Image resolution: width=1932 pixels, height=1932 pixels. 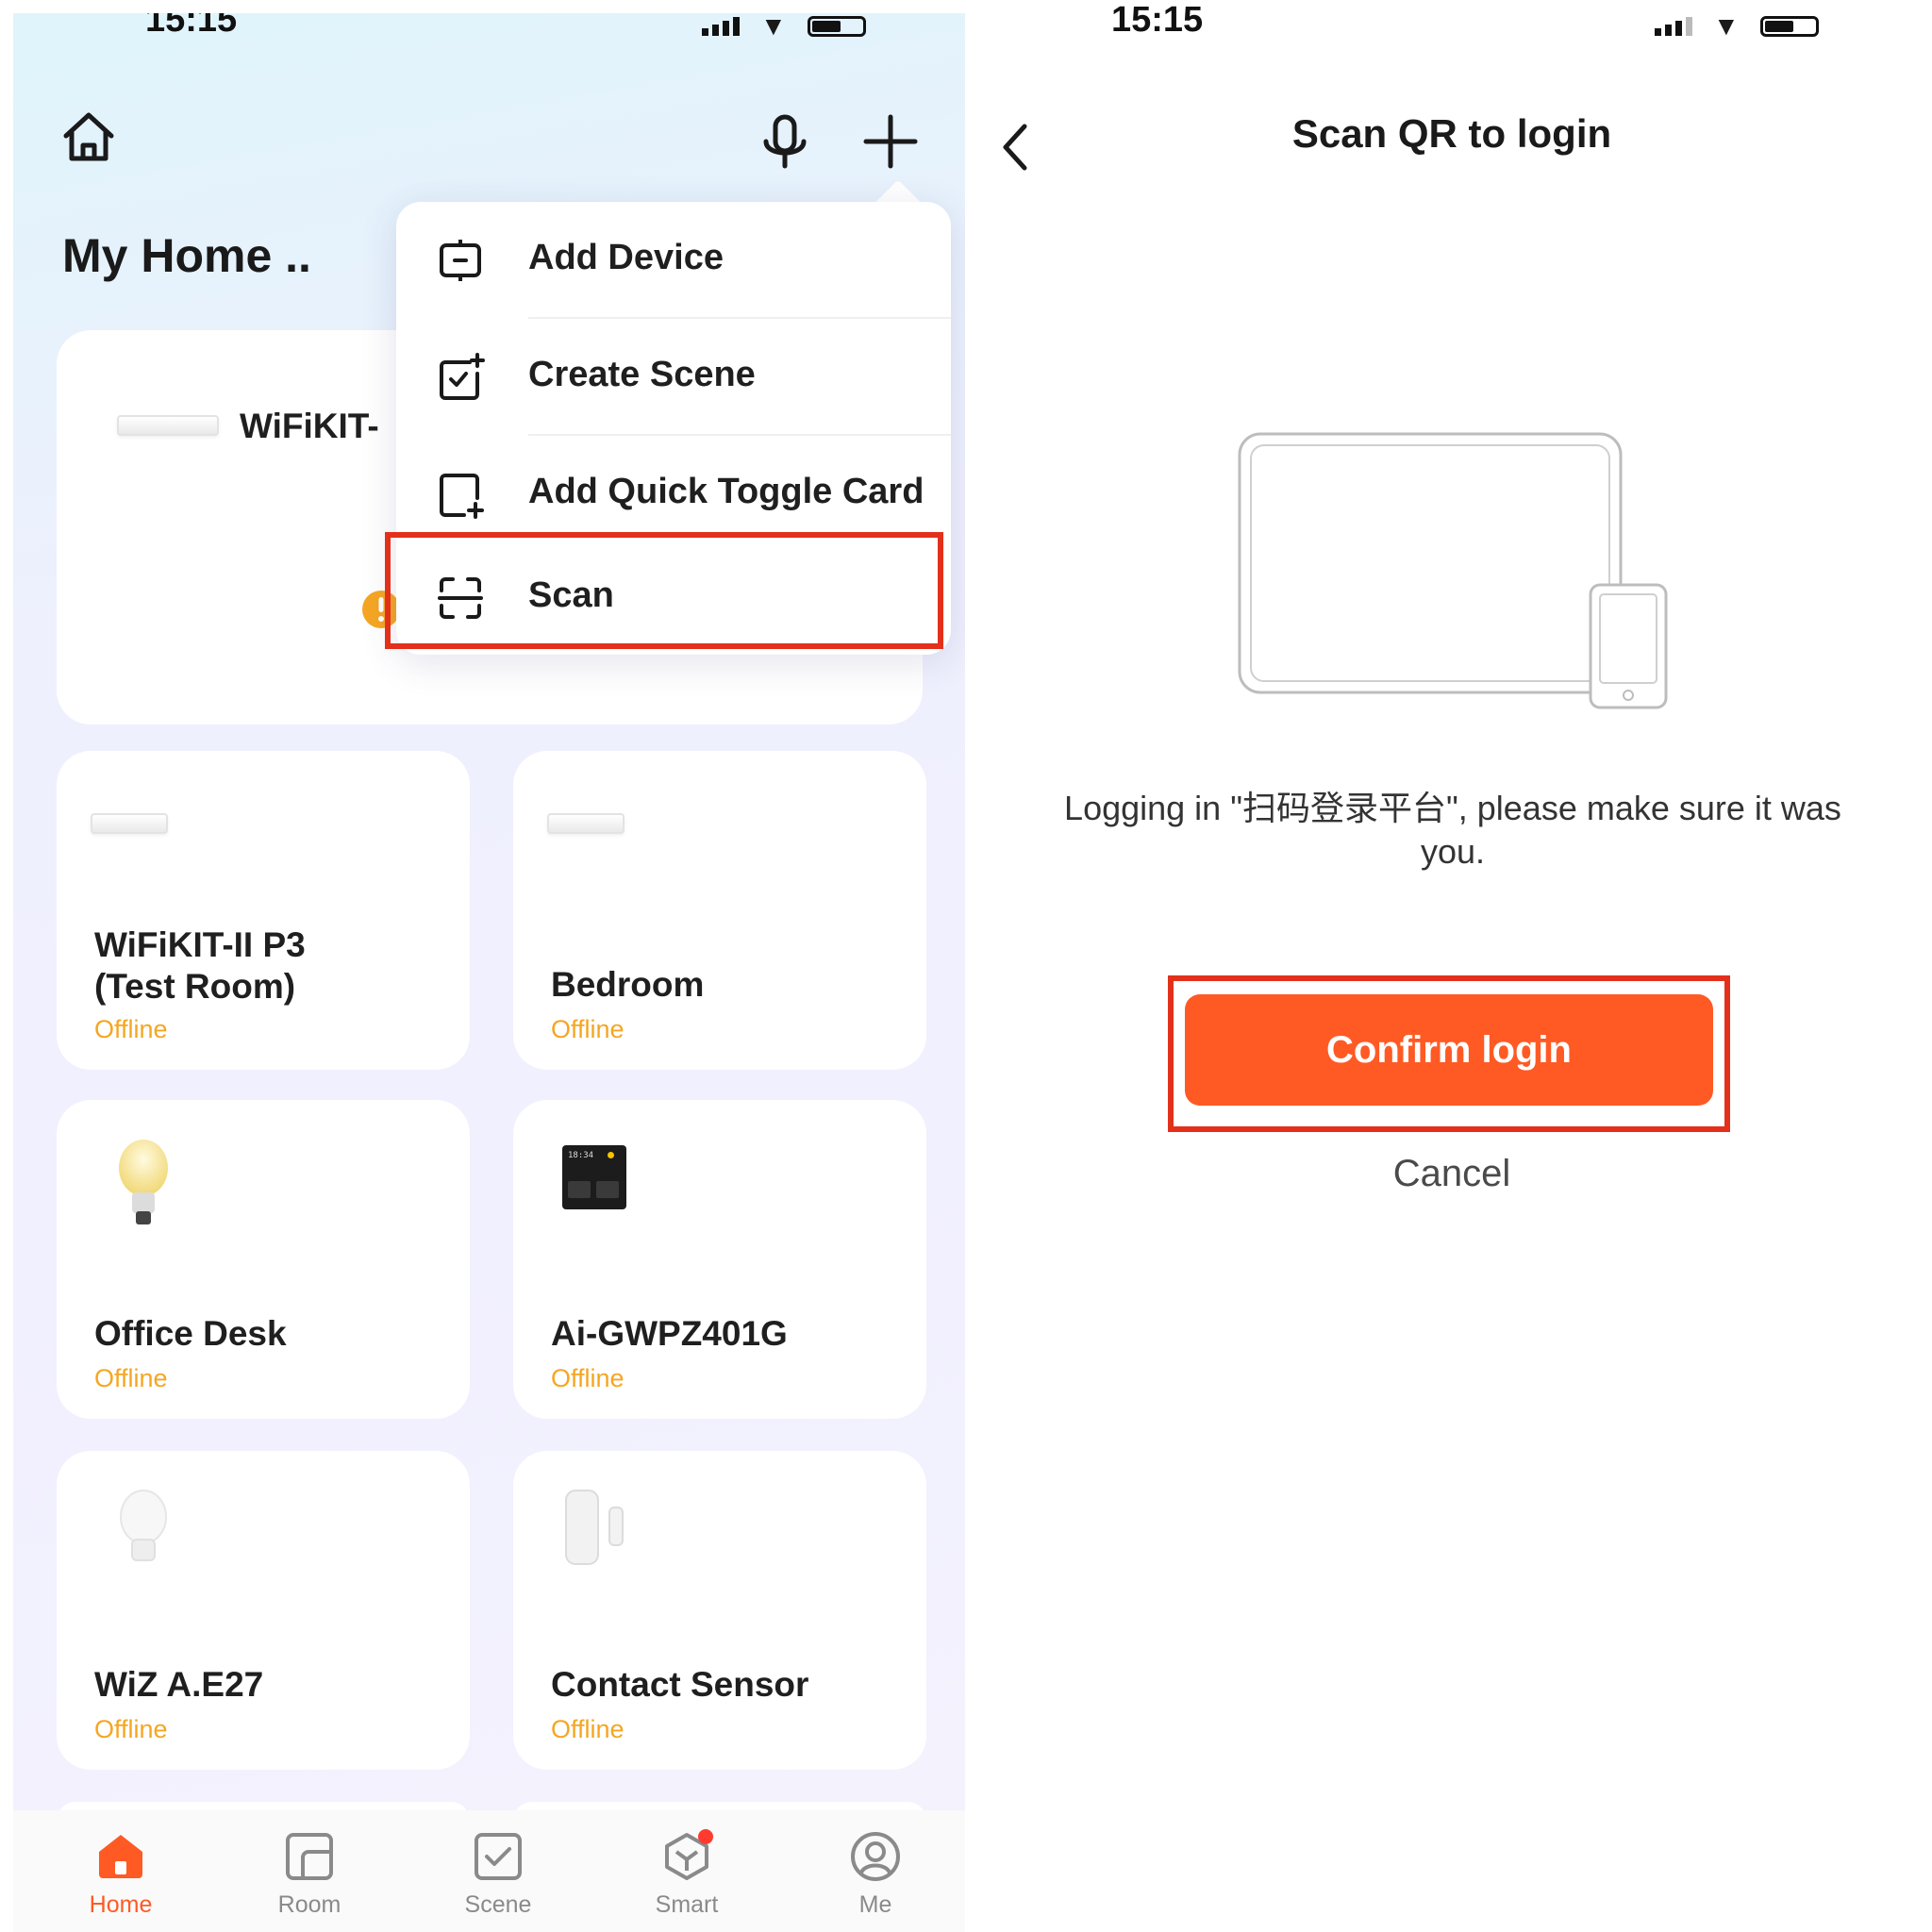 I want to click on device-card: Office Desk Offline, so click(x=263, y=1260).